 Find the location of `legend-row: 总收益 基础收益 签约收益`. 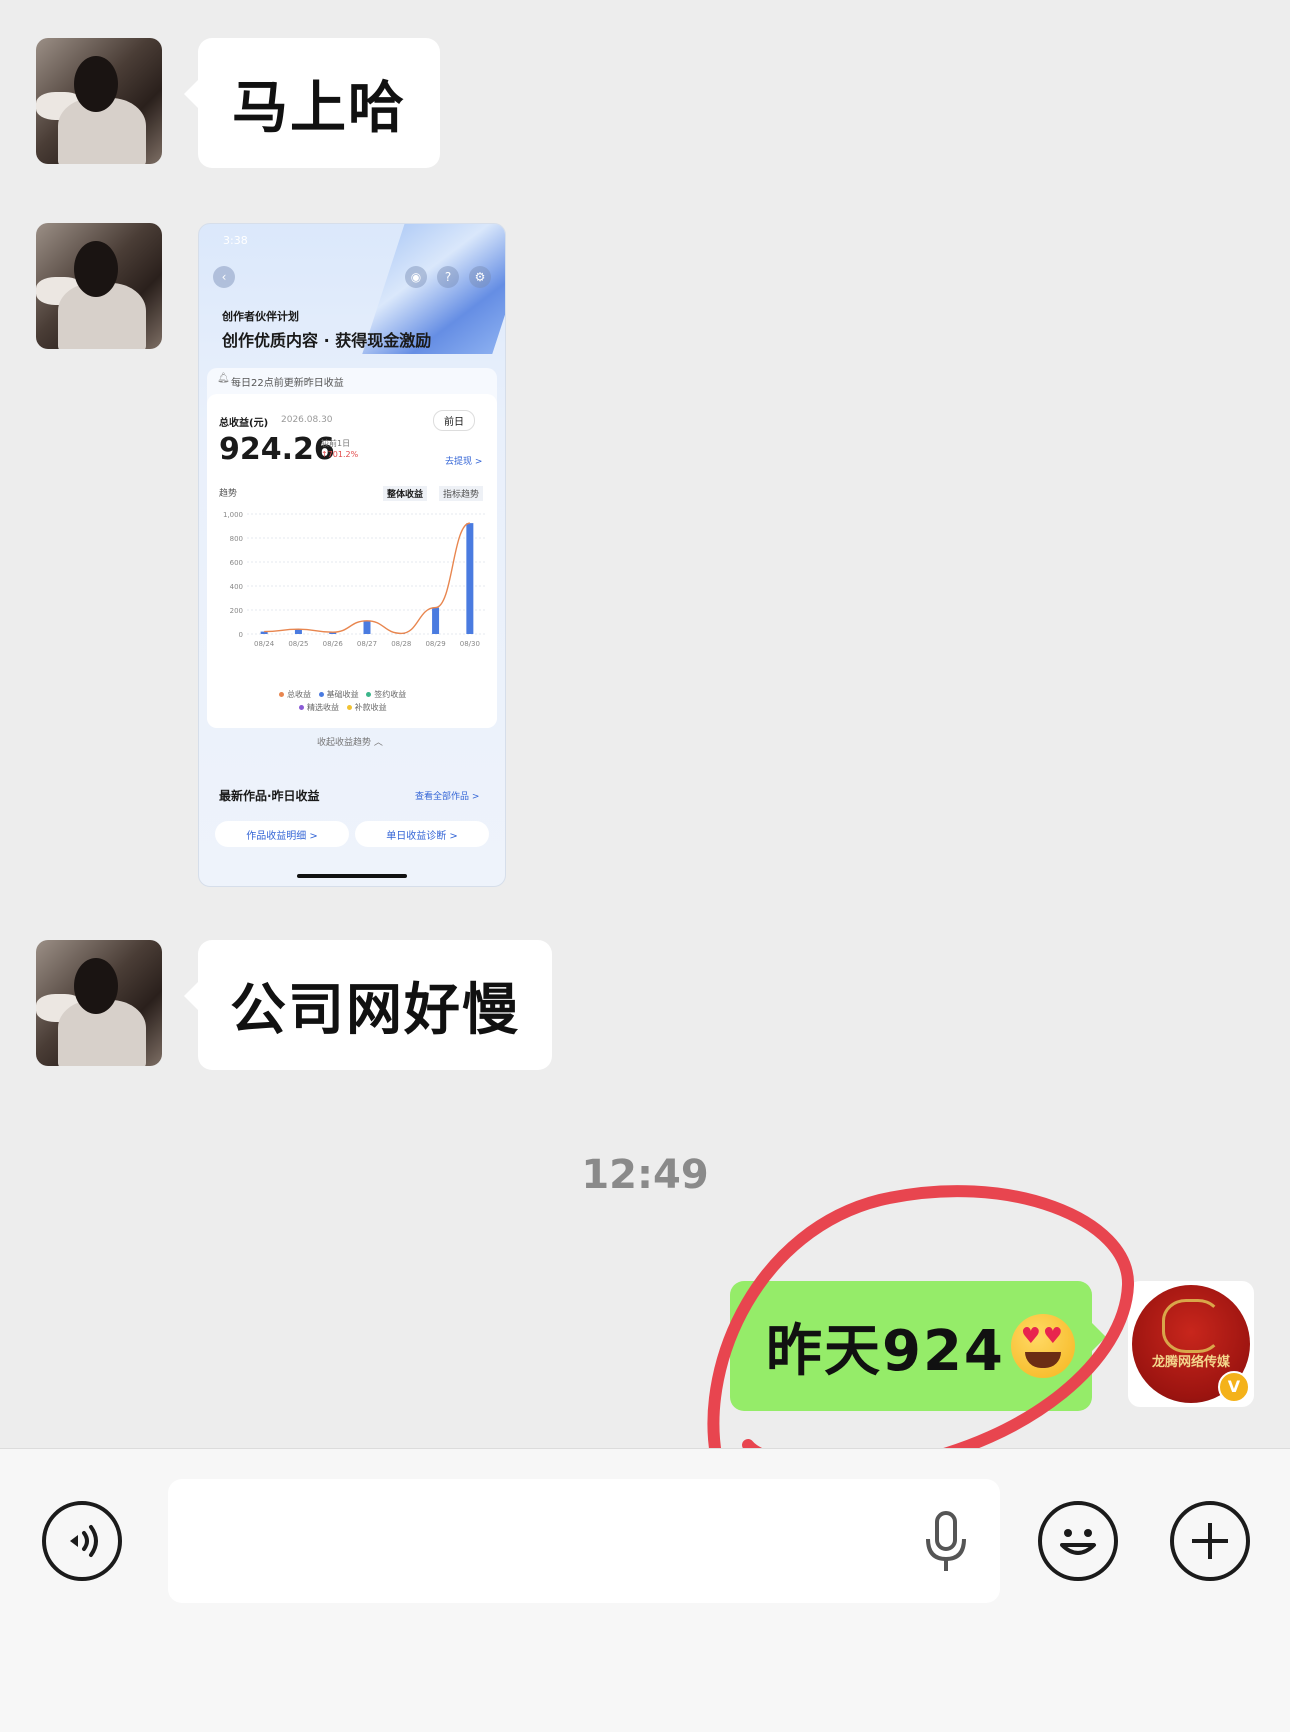

legend-row: 总收益 基础收益 签约收益 is located at coordinates (342, 694).